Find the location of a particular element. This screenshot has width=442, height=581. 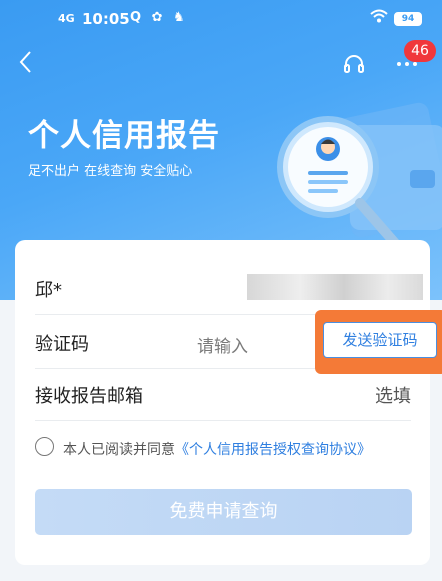

agreement-text: 本人已阅读并同意《个人信用报告授权查询协议》 is located at coordinates (217, 449).